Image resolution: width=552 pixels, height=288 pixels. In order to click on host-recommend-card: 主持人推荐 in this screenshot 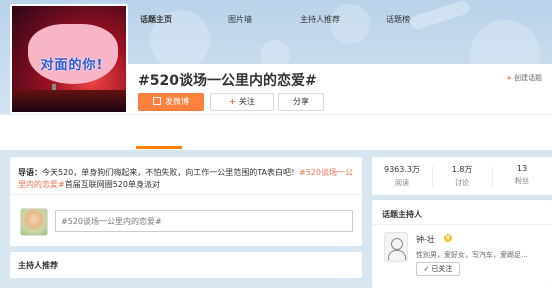, I will do `click(186, 265)`.